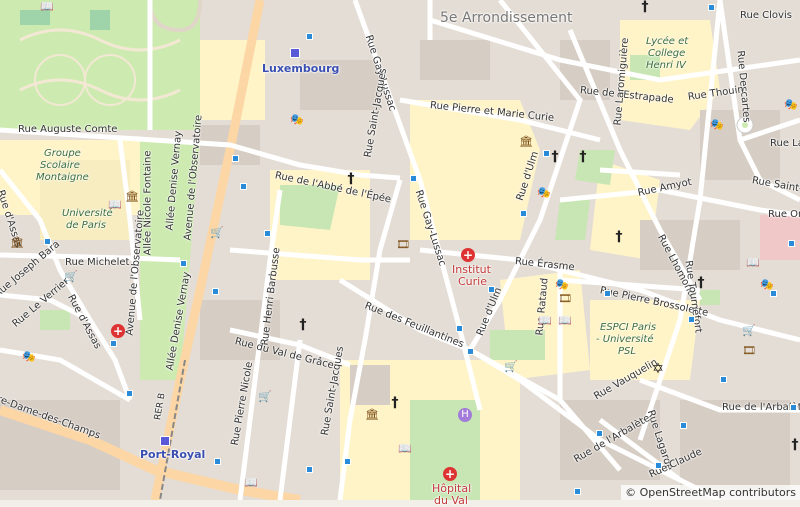  What do you see at coordinates (625, 339) in the screenshot?
I see `place-label-universite-2: - Université` at bounding box center [625, 339].